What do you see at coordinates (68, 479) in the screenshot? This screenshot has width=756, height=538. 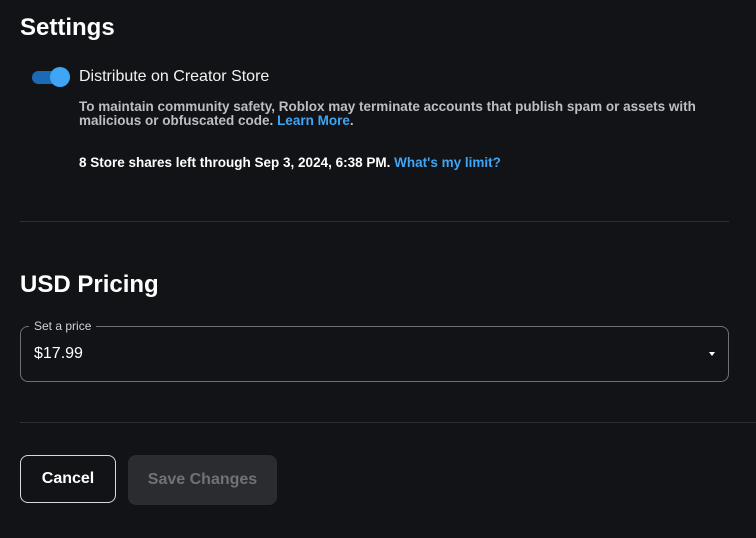 I see `cancel-button: Cancel` at bounding box center [68, 479].